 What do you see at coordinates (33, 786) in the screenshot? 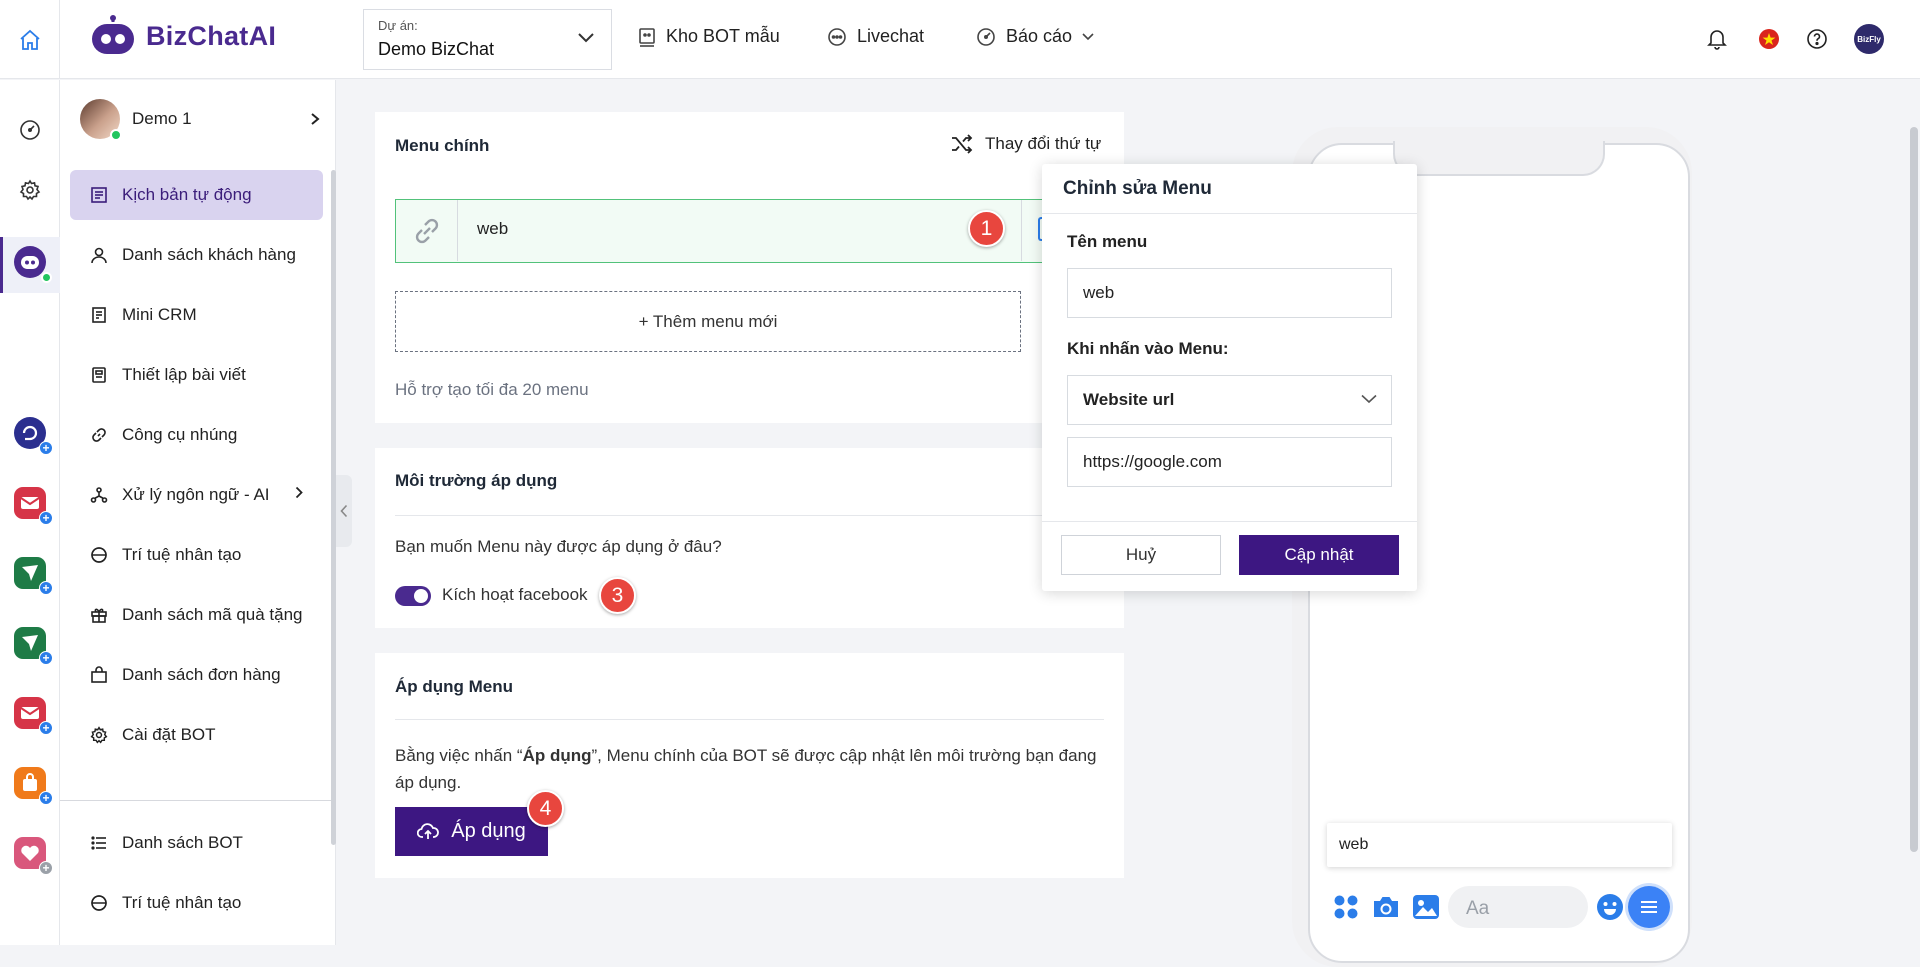
I see `rail-app-6: +` at bounding box center [33, 786].